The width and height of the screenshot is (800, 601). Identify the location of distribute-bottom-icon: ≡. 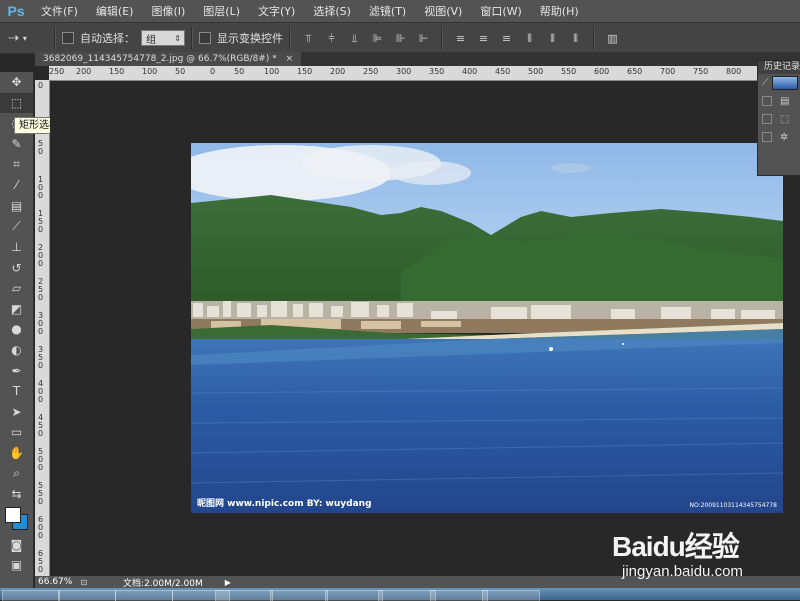
(506, 38).